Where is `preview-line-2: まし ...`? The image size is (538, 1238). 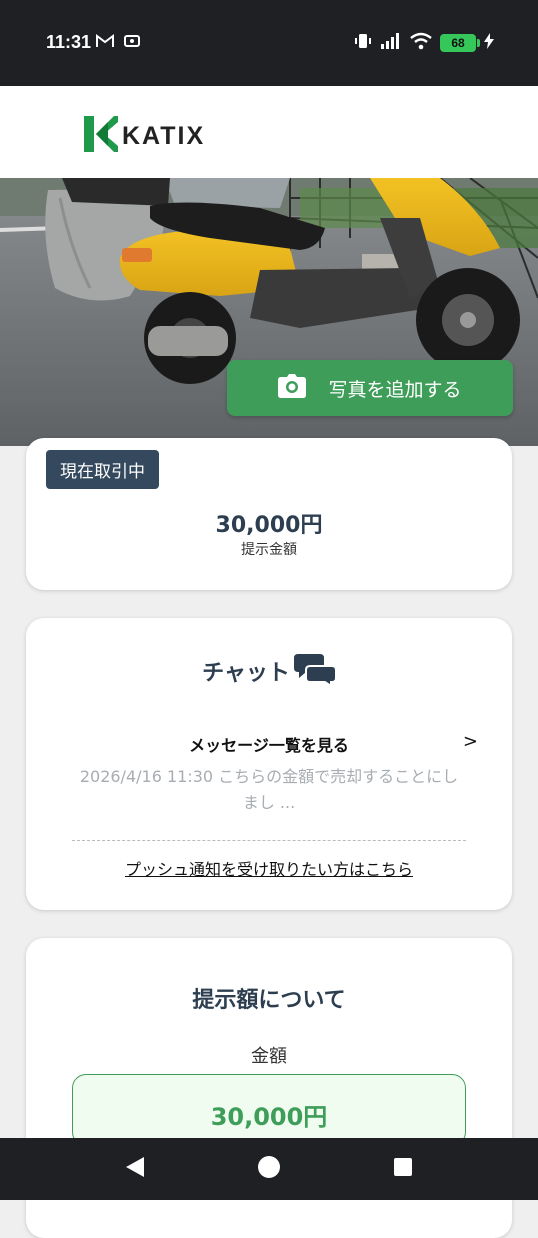 preview-line-2: まし ... is located at coordinates (269, 802).